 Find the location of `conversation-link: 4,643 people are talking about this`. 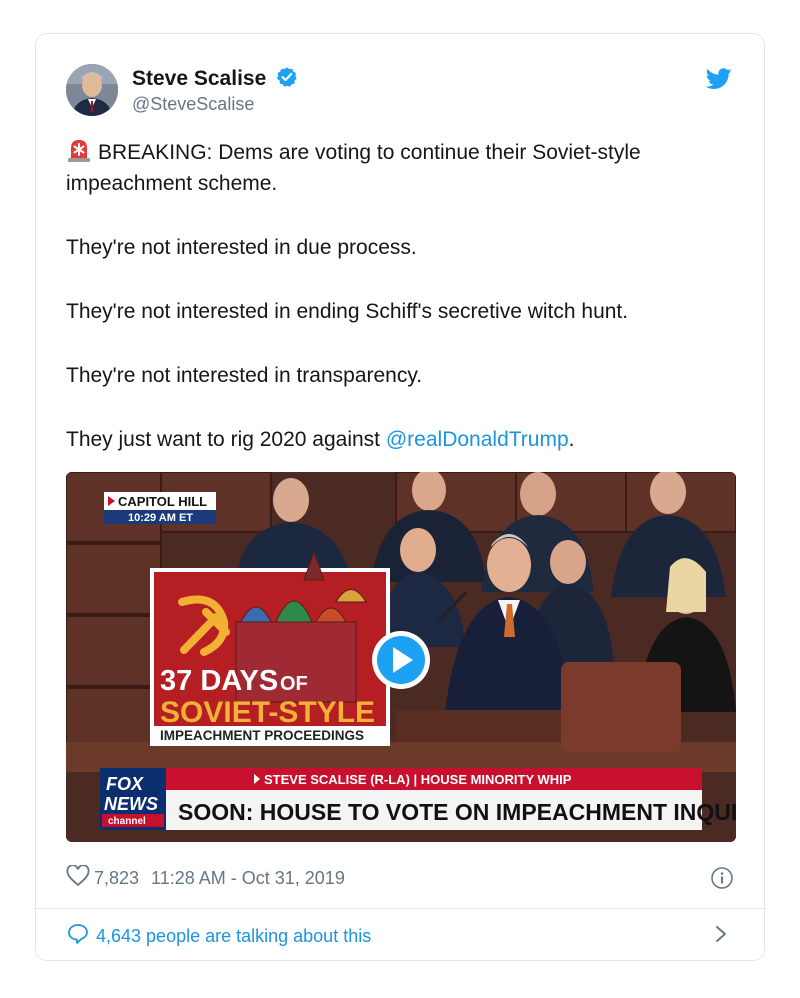

conversation-link: 4,643 people are talking about this is located at coordinates (218, 936).